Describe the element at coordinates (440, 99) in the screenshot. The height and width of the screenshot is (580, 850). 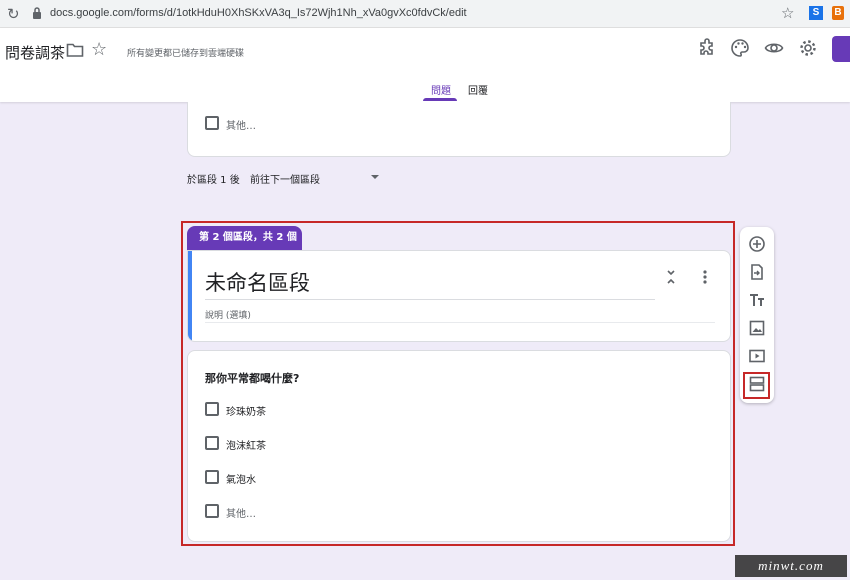
I see `active-tab-indicator` at that location.